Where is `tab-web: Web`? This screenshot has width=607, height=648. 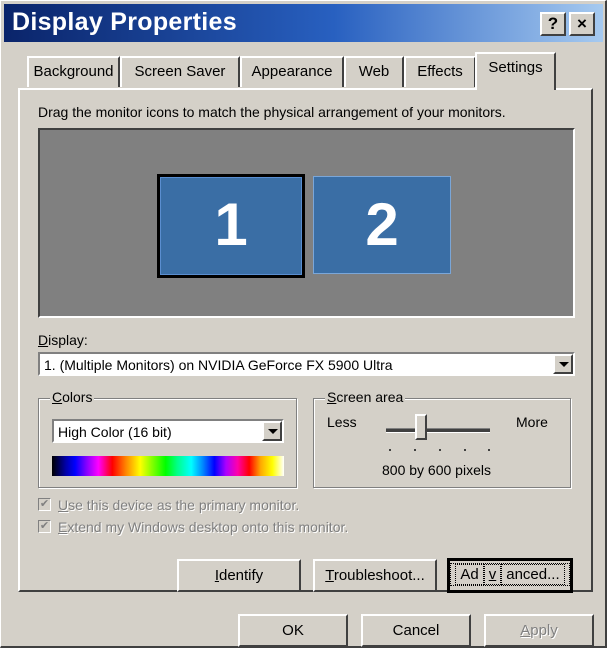 tab-web: Web is located at coordinates (374, 71).